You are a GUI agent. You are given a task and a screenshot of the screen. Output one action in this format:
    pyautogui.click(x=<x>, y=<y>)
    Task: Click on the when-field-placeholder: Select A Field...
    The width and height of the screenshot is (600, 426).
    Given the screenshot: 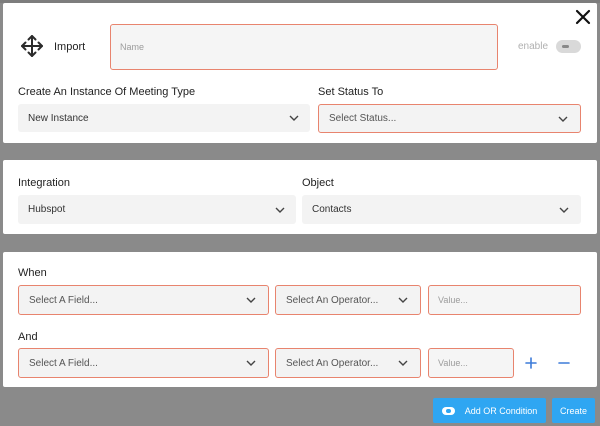 What is the action you would take?
    pyautogui.click(x=63, y=300)
    